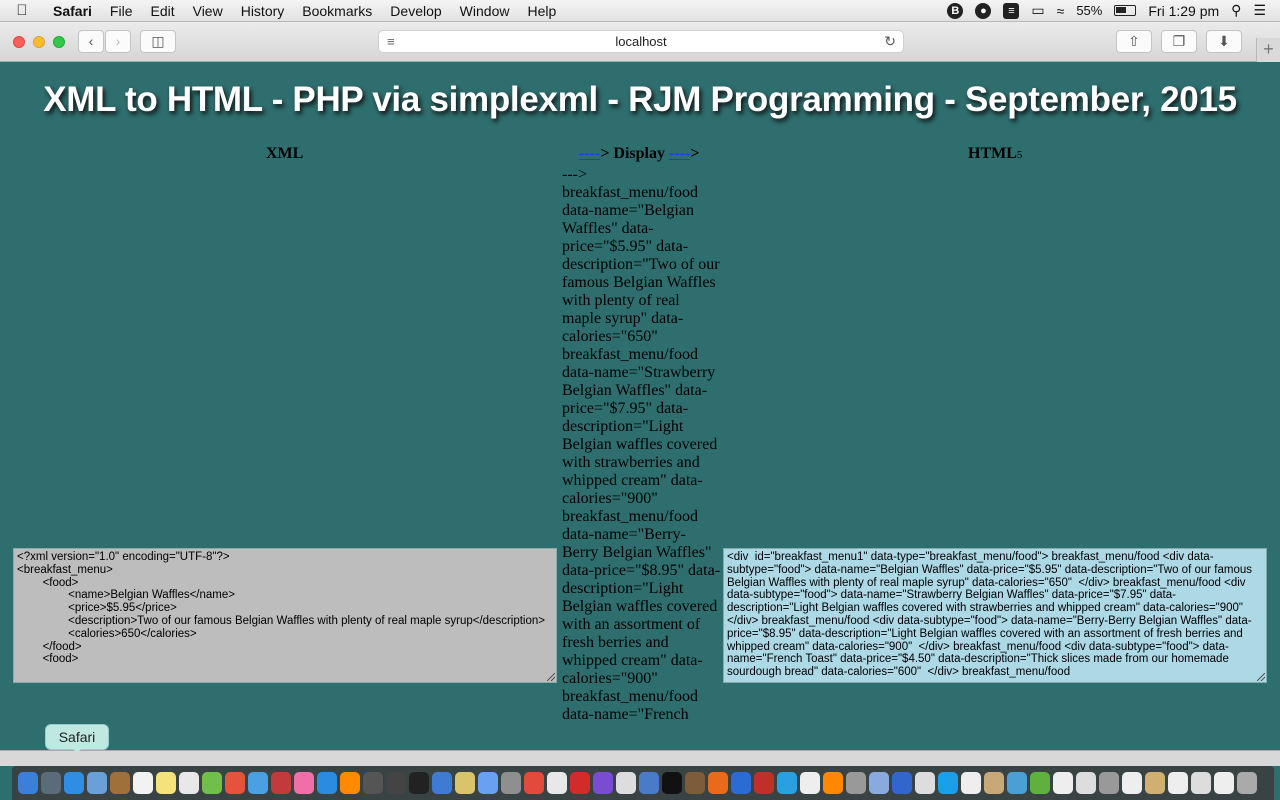 The image size is (1280, 800). I want to click on display-left-link: ----, so click(589, 153).